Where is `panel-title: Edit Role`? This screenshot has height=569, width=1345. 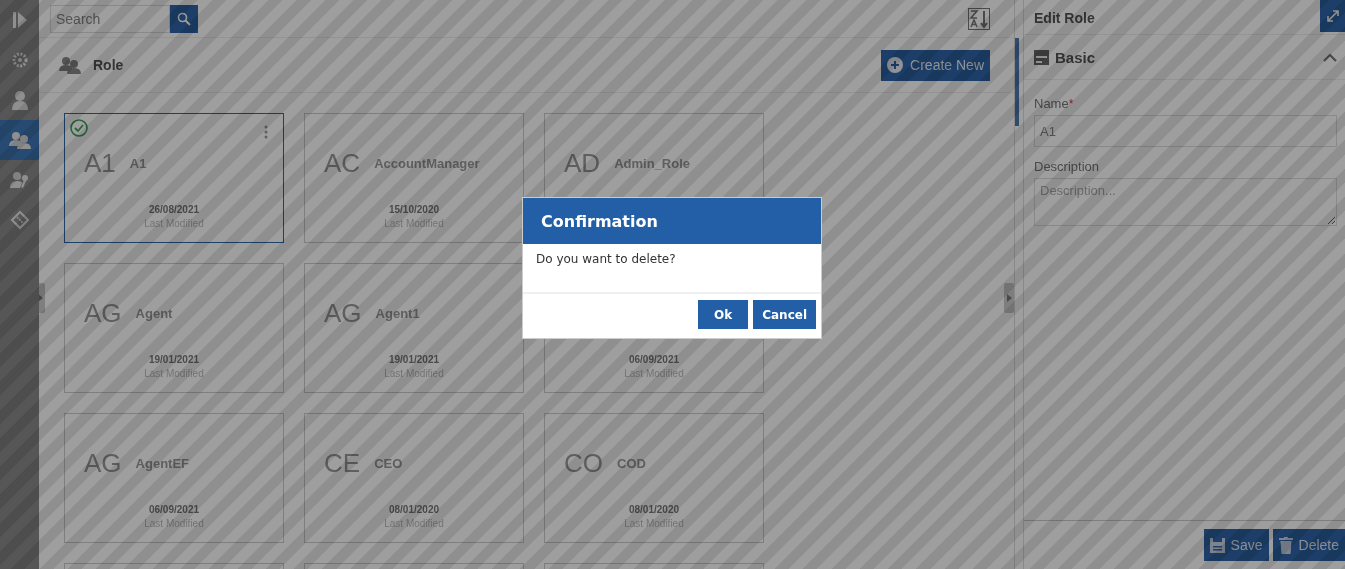 panel-title: Edit Role is located at coordinates (1064, 18).